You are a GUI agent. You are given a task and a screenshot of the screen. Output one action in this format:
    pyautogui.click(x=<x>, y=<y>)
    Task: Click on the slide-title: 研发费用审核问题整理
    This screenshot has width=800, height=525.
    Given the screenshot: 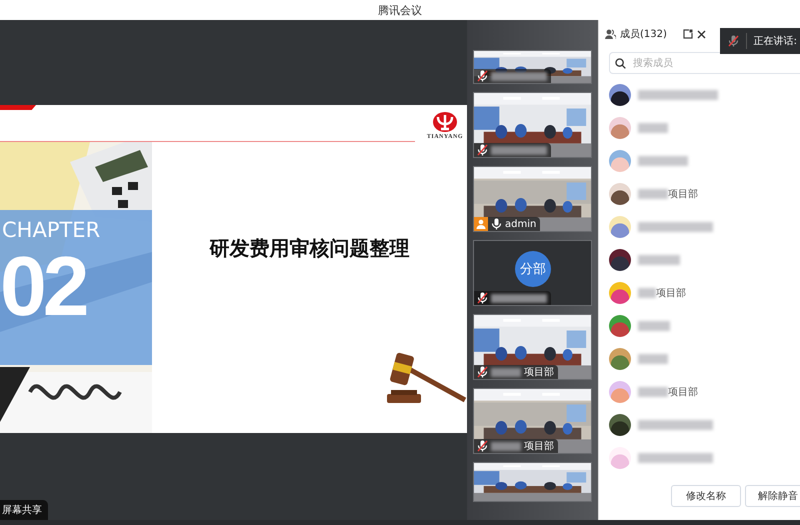 What is the action you would take?
    pyautogui.click(x=310, y=248)
    